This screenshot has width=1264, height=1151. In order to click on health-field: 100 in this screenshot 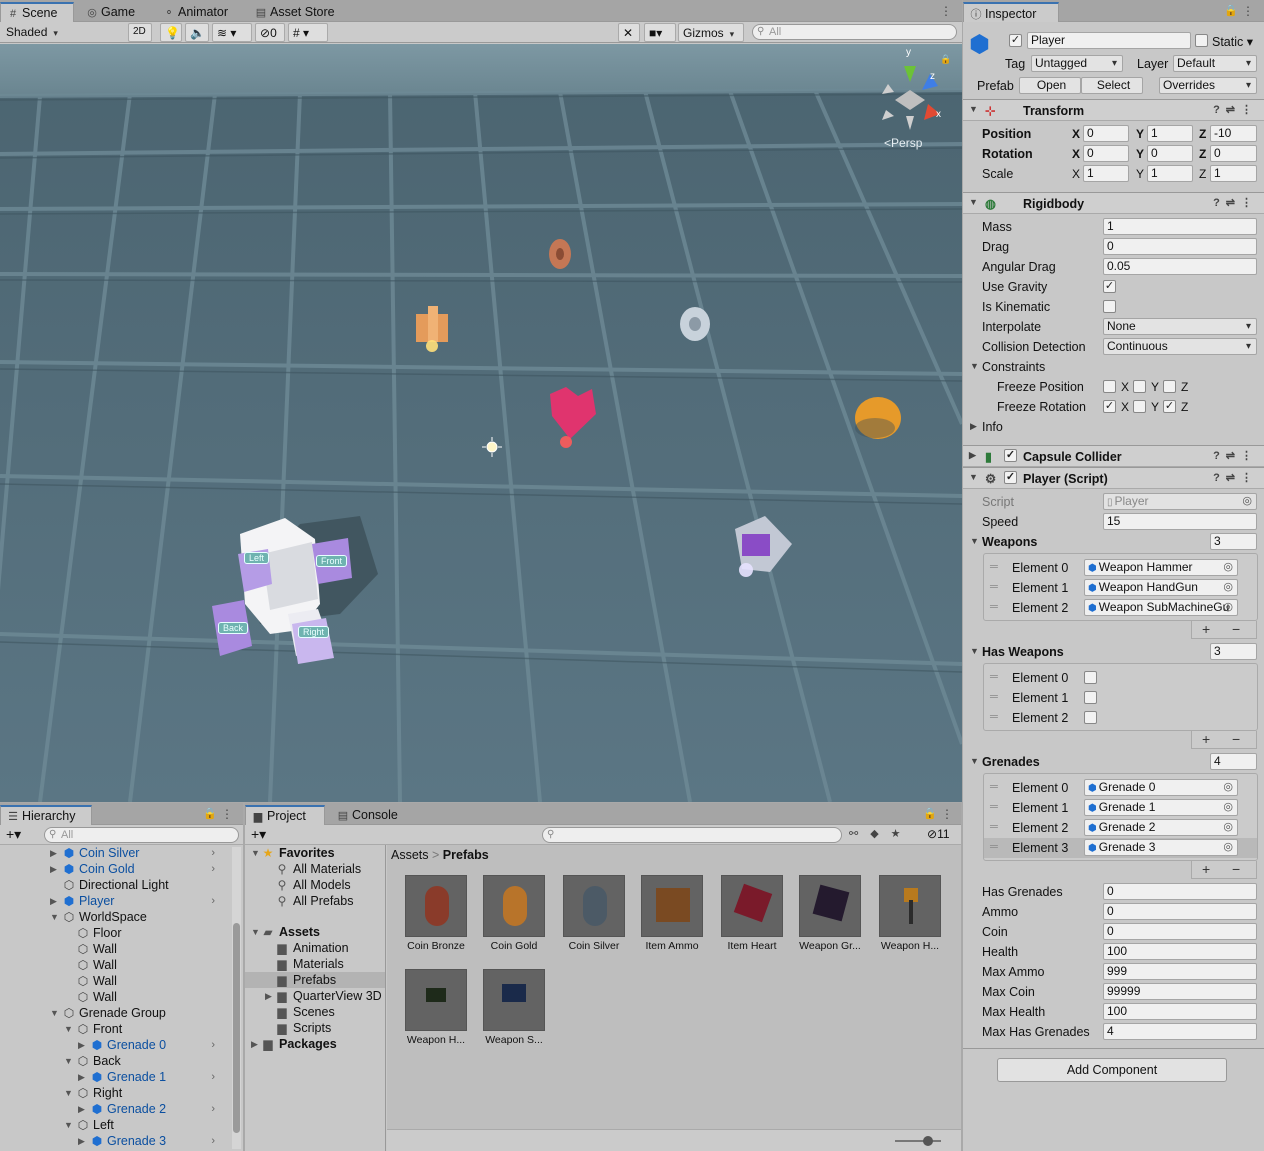, I will do `click(1180, 951)`.